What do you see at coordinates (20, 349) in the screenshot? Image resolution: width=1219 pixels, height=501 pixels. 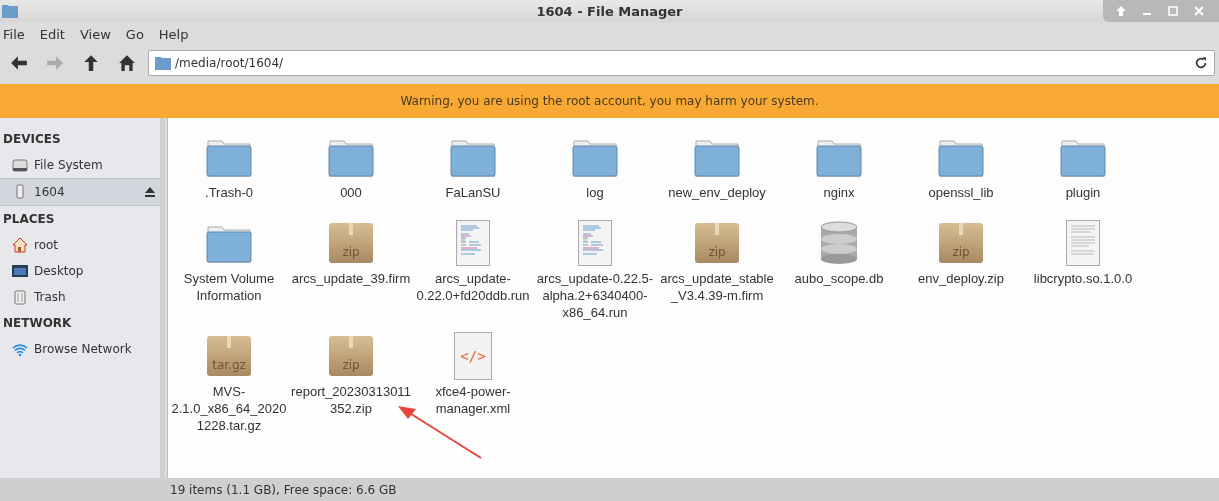 I see `wifi-icon` at bounding box center [20, 349].